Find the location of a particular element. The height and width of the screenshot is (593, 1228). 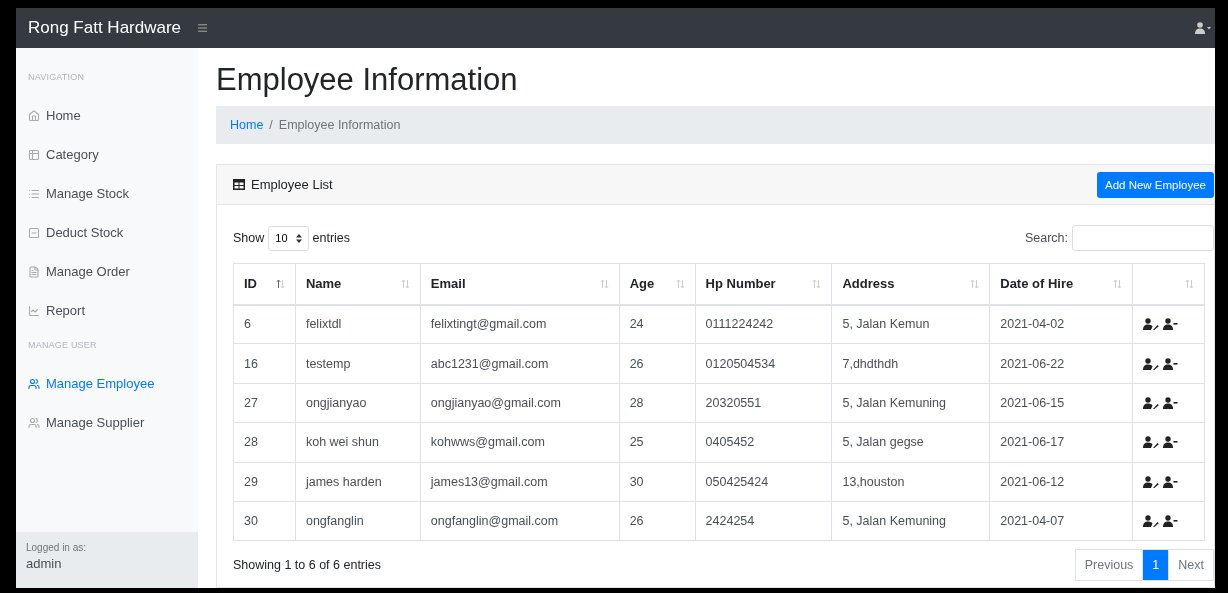

table-cell: 13,houston is located at coordinates (910, 482).